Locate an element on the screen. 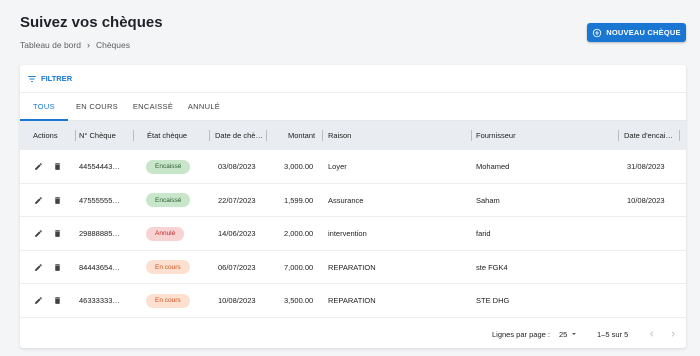  new-cheque-button: NOUVEAU CHÈQUE is located at coordinates (636, 32).